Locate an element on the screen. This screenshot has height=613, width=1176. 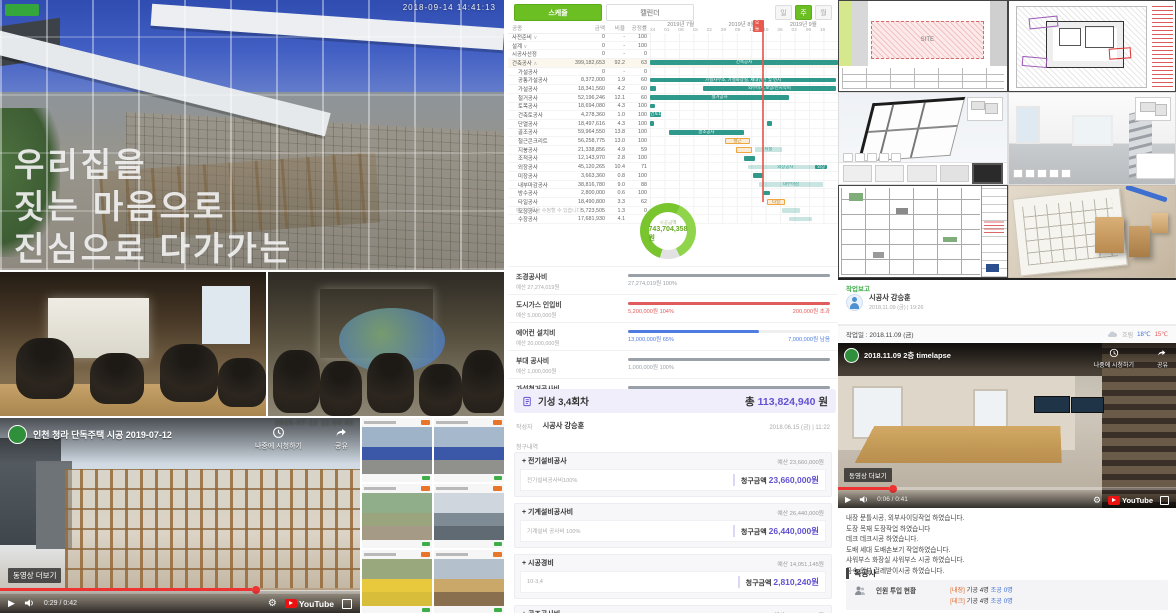
gantt-bar: 내부마감 is located at coordinates (791, 184).